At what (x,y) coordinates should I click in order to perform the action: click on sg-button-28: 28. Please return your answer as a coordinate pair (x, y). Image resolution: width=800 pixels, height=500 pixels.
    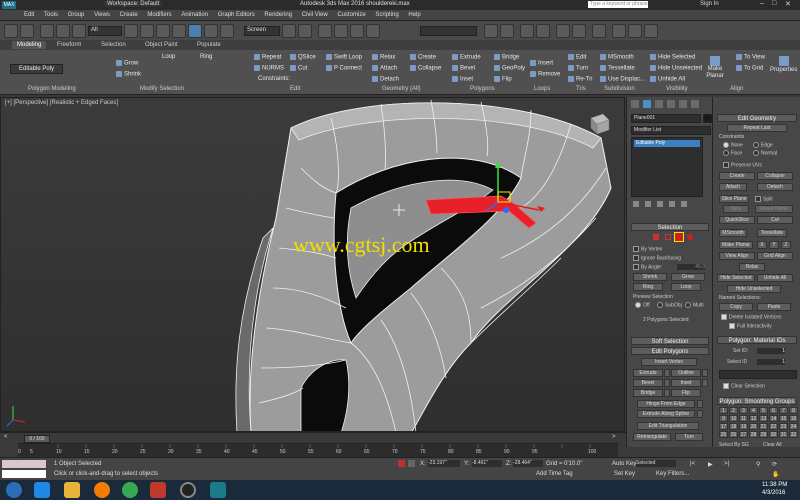
    Looking at the image, I should click on (753, 434).